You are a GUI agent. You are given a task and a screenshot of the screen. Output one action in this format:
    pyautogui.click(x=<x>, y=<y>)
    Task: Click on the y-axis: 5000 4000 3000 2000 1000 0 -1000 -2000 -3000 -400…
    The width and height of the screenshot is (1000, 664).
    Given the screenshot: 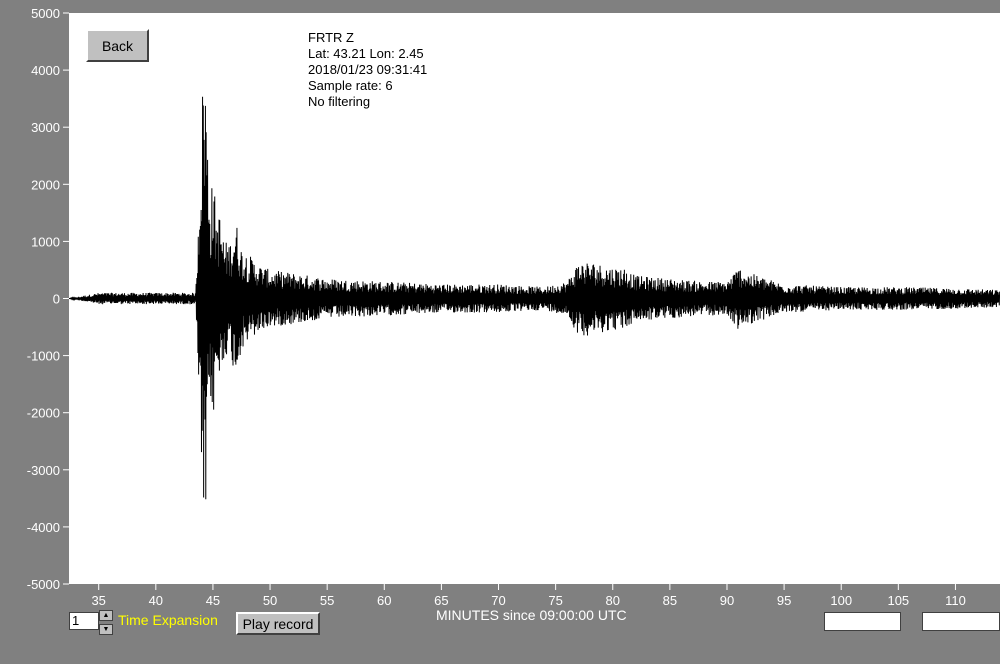 What is the action you would take?
    pyautogui.click(x=48, y=299)
    